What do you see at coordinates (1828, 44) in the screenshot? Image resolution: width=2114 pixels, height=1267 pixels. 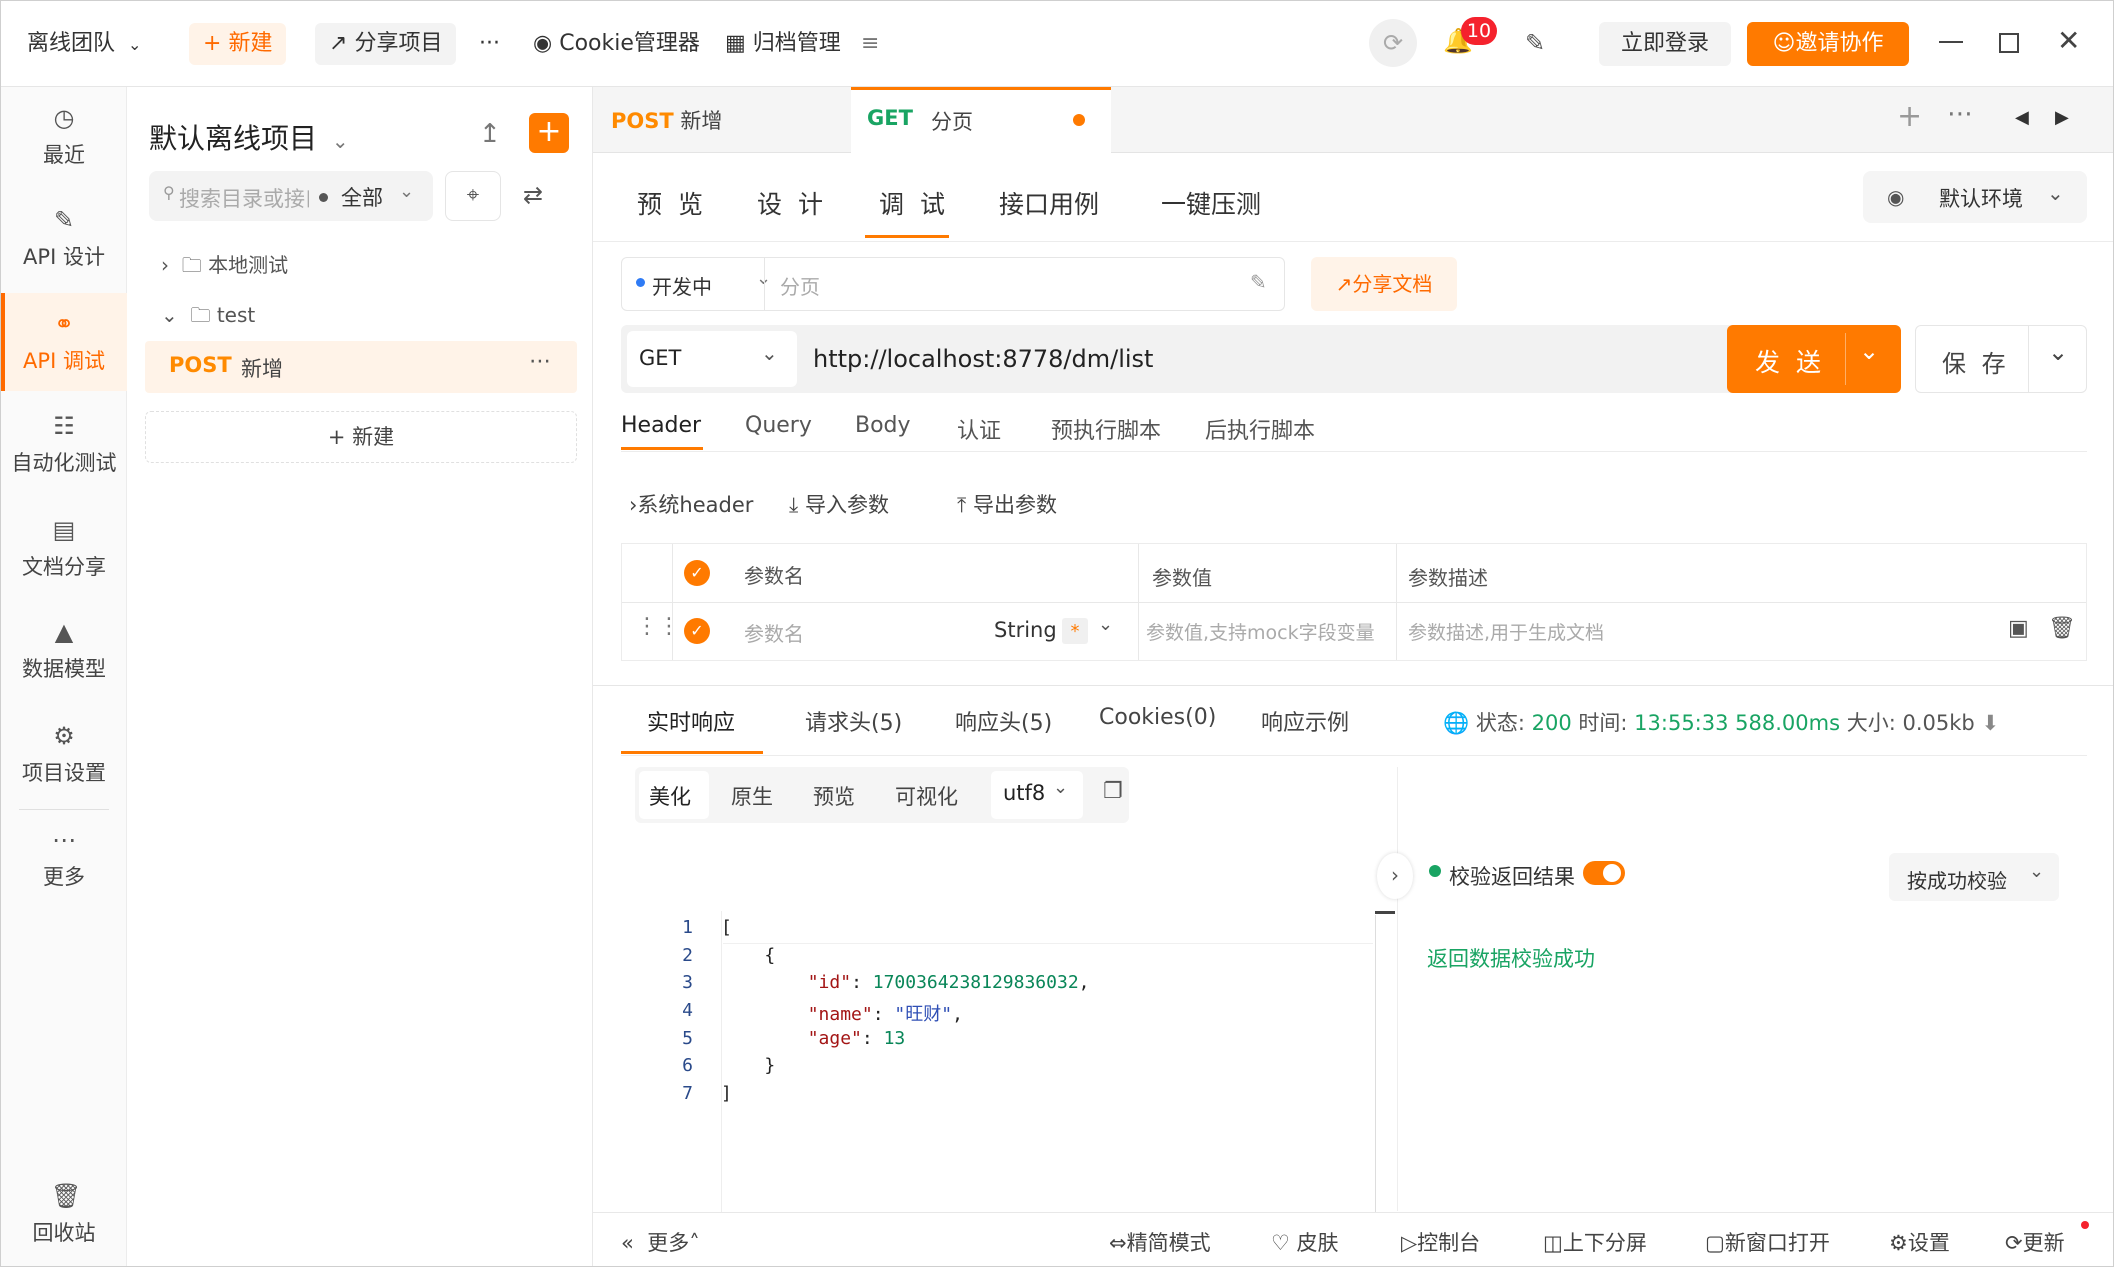 I see `invite-button: ☺邀请协作` at bounding box center [1828, 44].